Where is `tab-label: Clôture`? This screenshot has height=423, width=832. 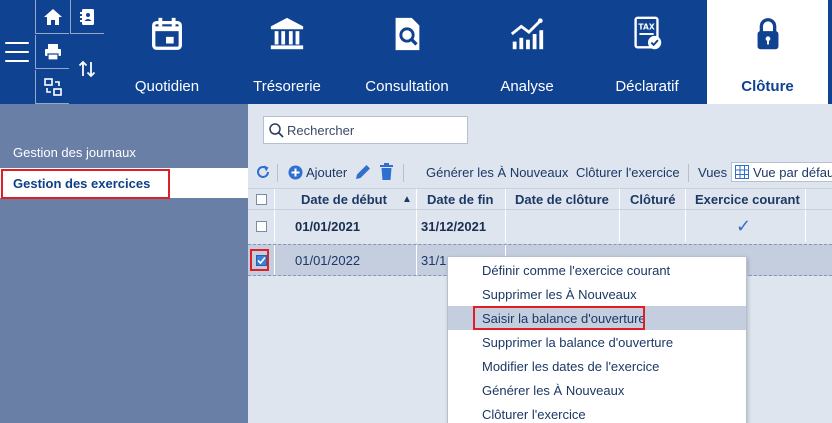
tab-label: Clôture is located at coordinates (767, 86).